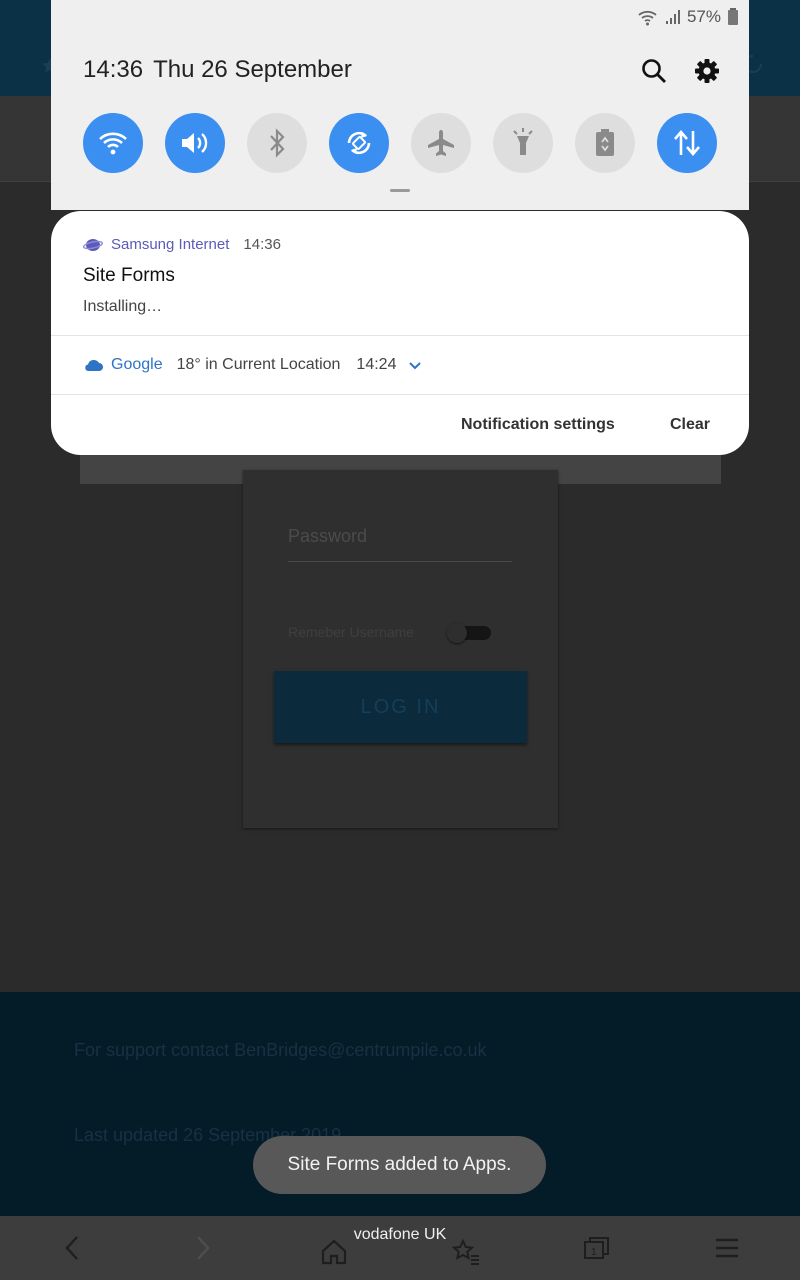 The height and width of the screenshot is (1280, 800). I want to click on qs-airplane, so click(441, 143).